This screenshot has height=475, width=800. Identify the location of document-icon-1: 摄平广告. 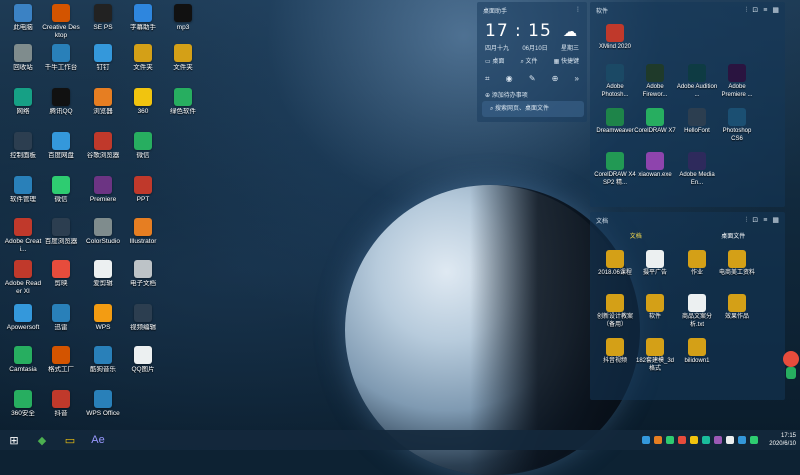
(655, 264).